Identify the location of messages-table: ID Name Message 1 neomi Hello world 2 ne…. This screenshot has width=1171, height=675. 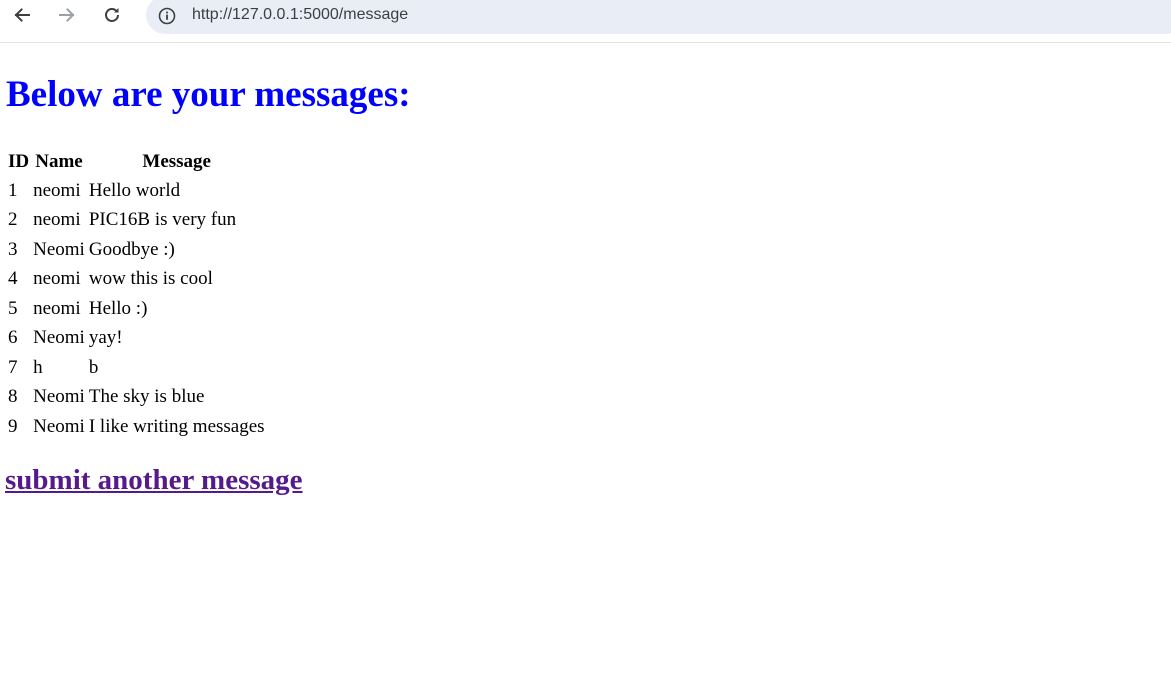
(136, 294).